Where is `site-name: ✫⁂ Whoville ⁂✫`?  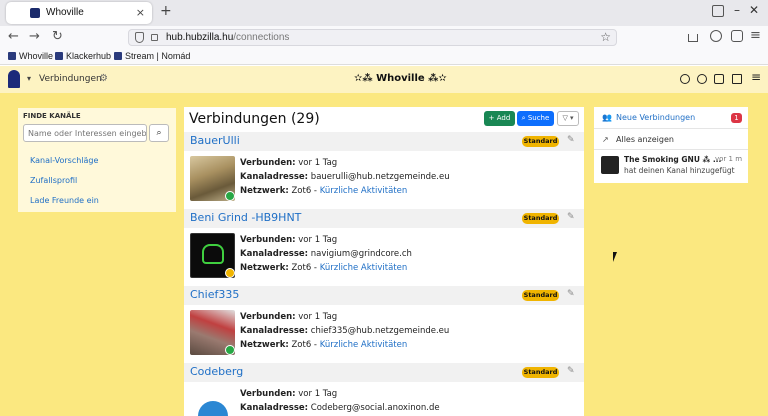
site-name: ✫⁂ Whoville ⁂✫ is located at coordinates (400, 78).